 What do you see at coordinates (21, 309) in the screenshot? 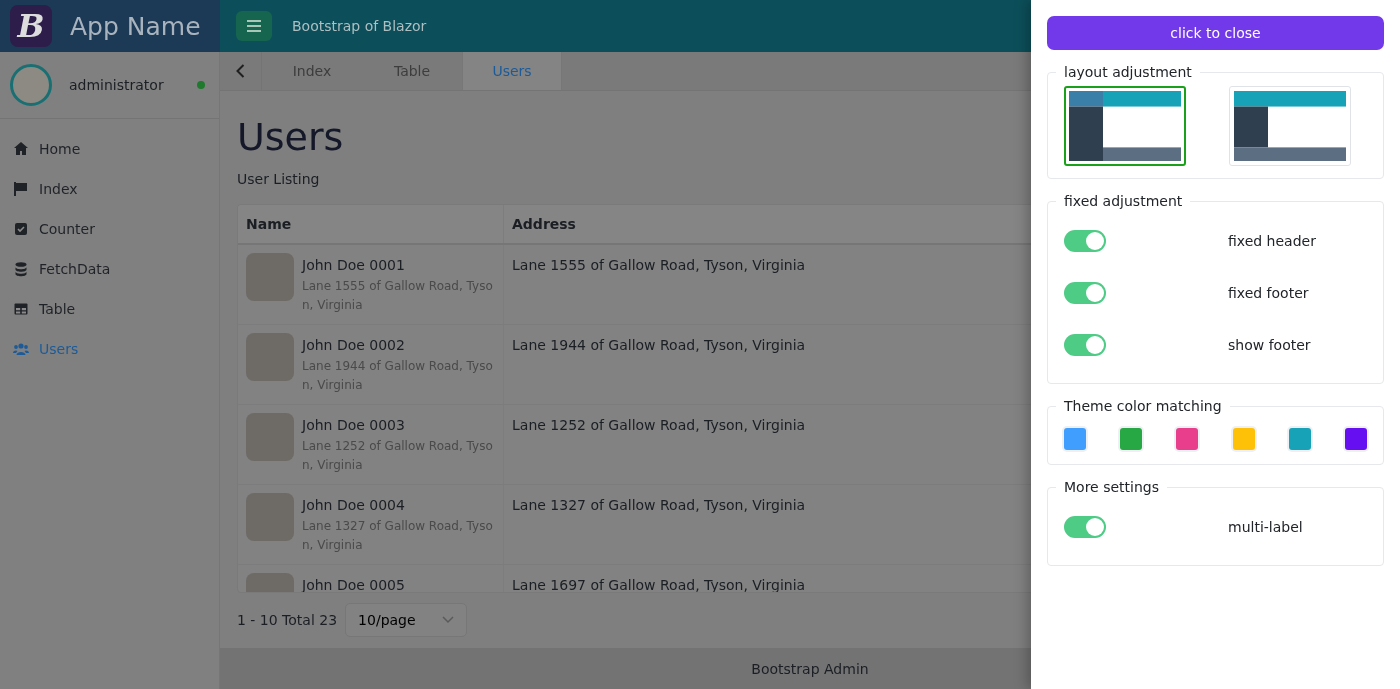
I see `table-icon` at bounding box center [21, 309].